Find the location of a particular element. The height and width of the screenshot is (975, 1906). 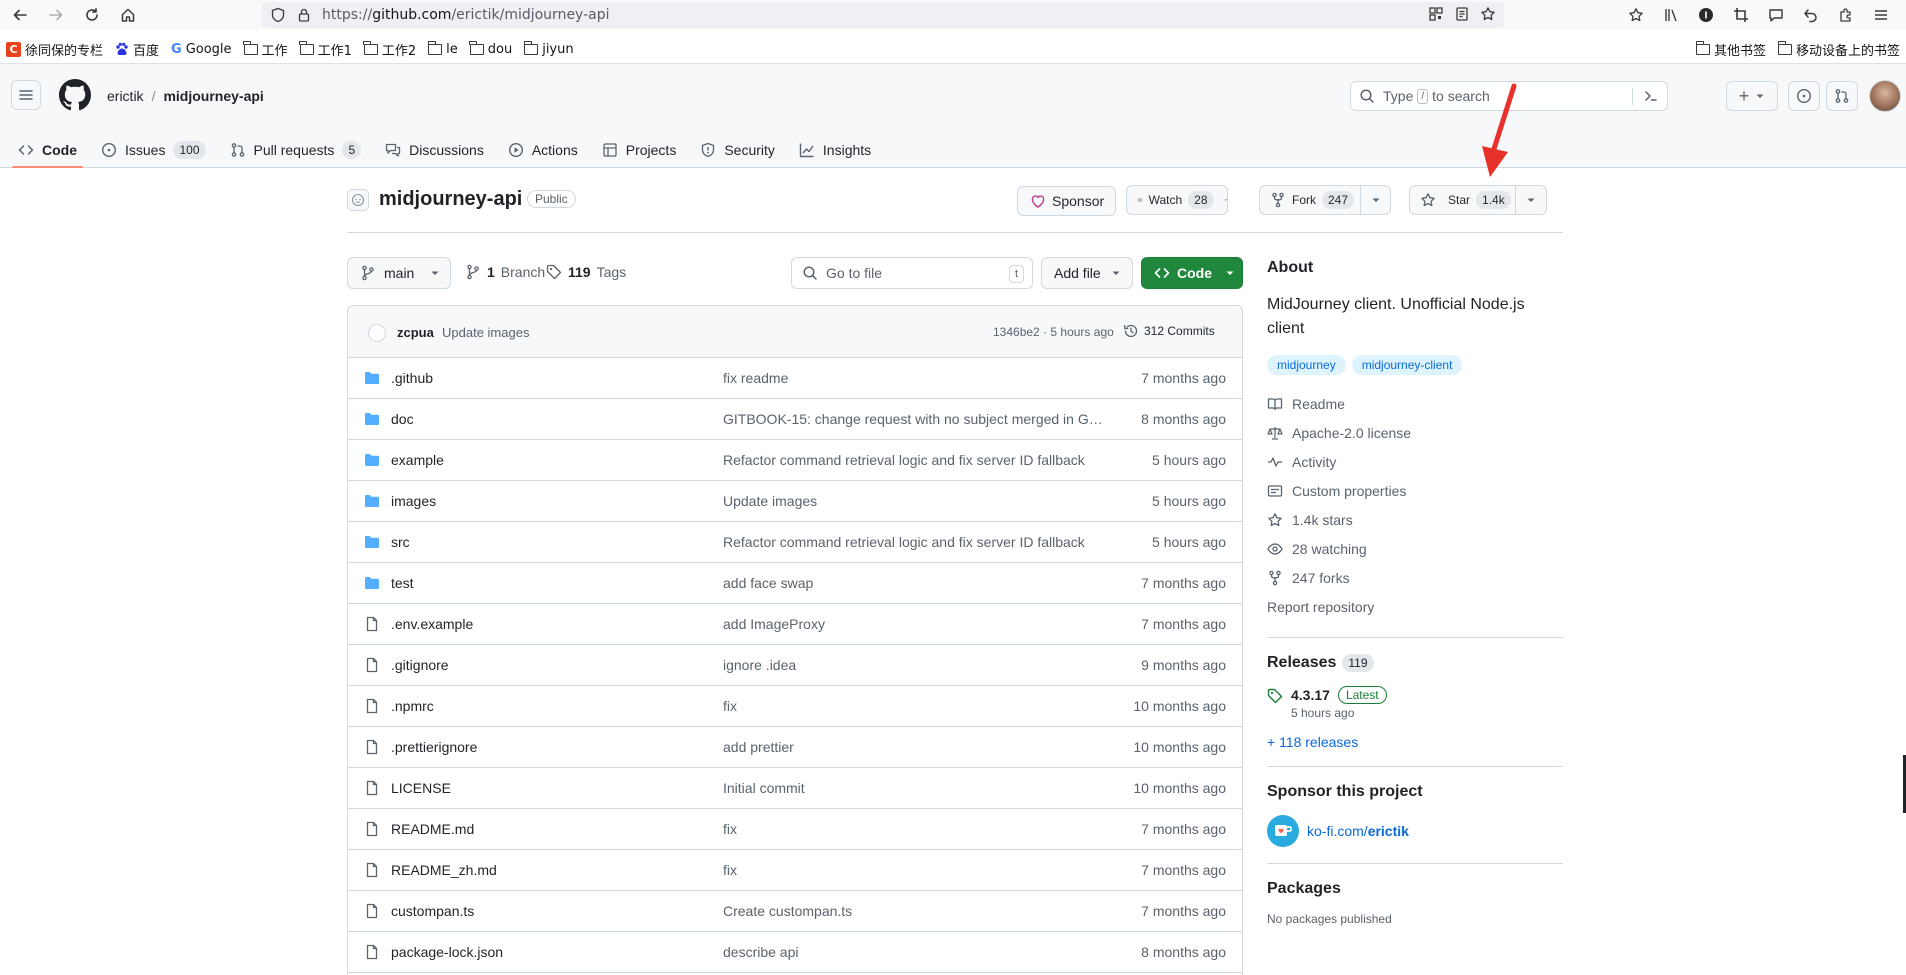

create-new-button: + is located at coordinates (1752, 96).